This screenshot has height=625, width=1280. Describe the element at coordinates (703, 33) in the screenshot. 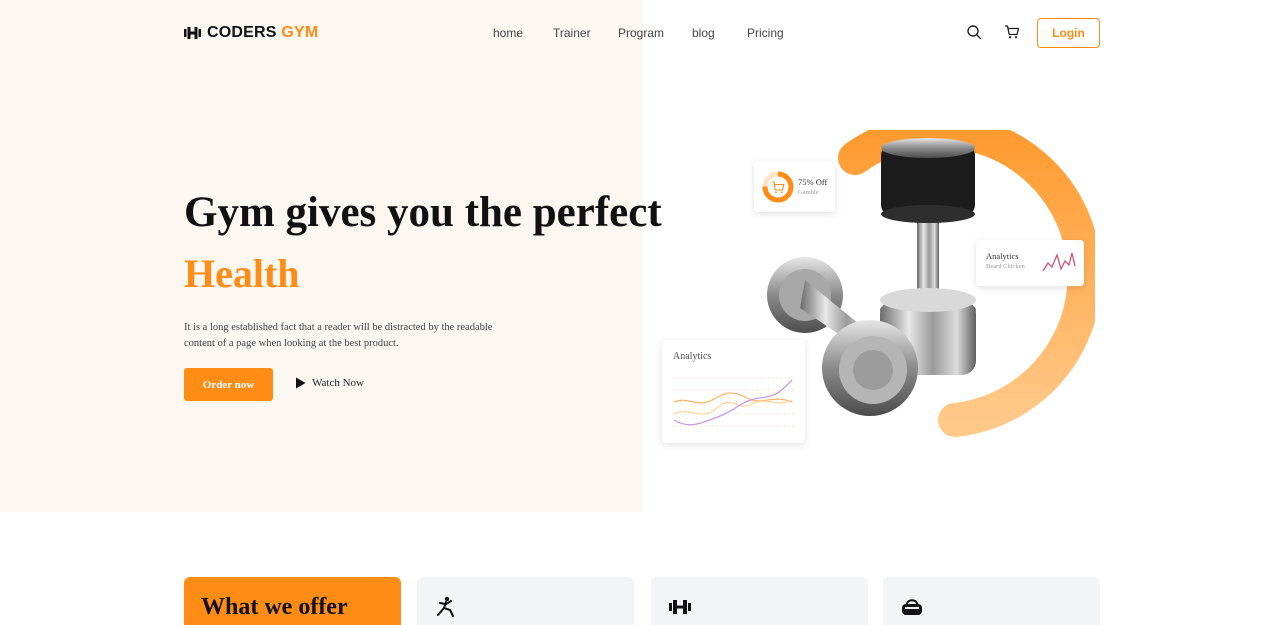

I see `nav-blog: blog` at that location.